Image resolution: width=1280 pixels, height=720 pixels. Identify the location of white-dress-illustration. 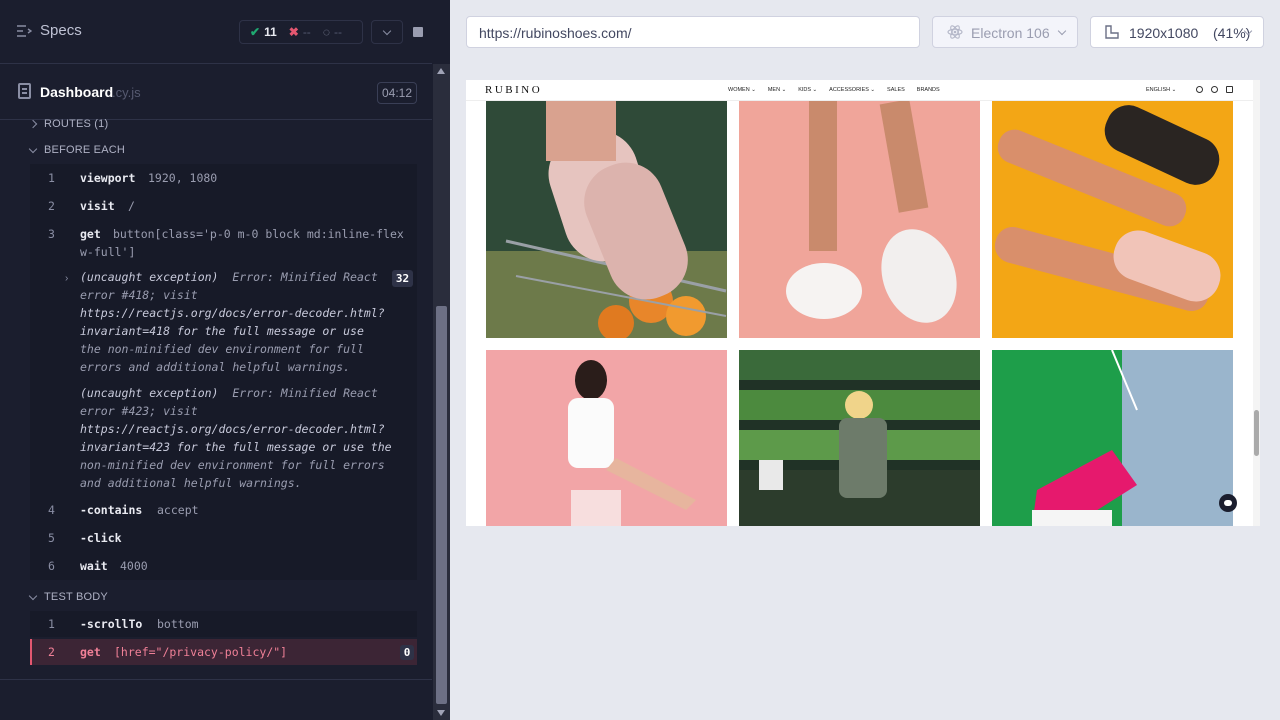
(606, 438).